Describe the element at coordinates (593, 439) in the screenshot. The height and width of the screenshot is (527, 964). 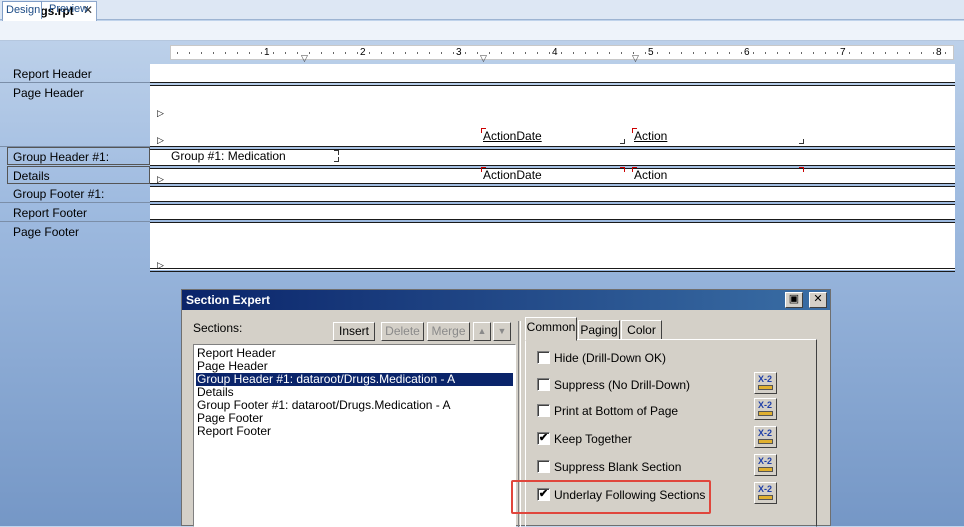
I see `option-label: Keep Together` at that location.